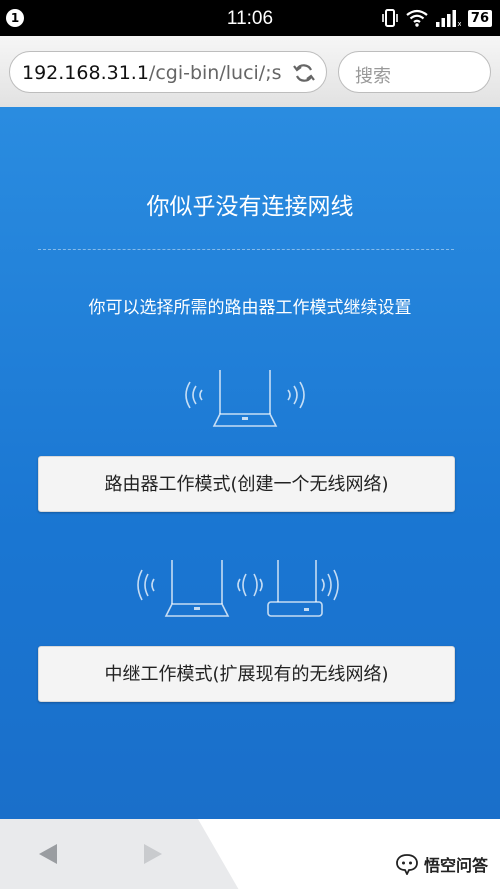 The height and width of the screenshot is (889, 500). Describe the element at coordinates (479, 18) in the screenshot. I see `battery-icon: 76` at that location.